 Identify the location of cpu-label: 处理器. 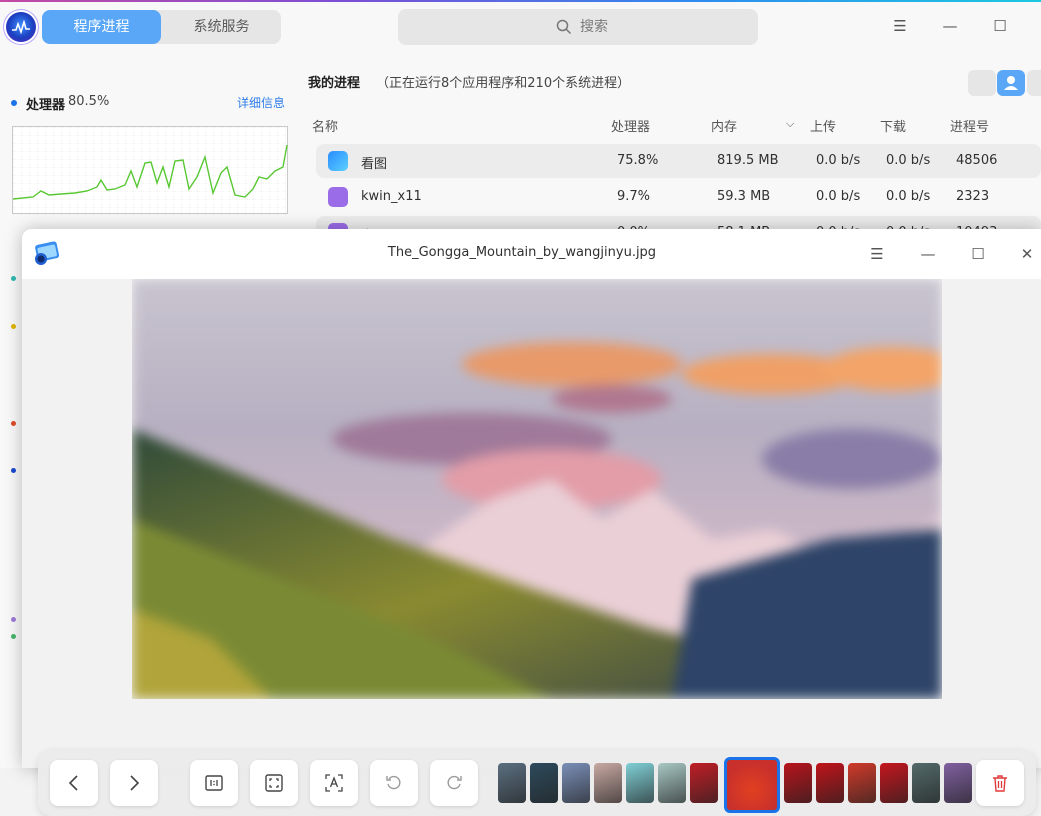
(46, 105).